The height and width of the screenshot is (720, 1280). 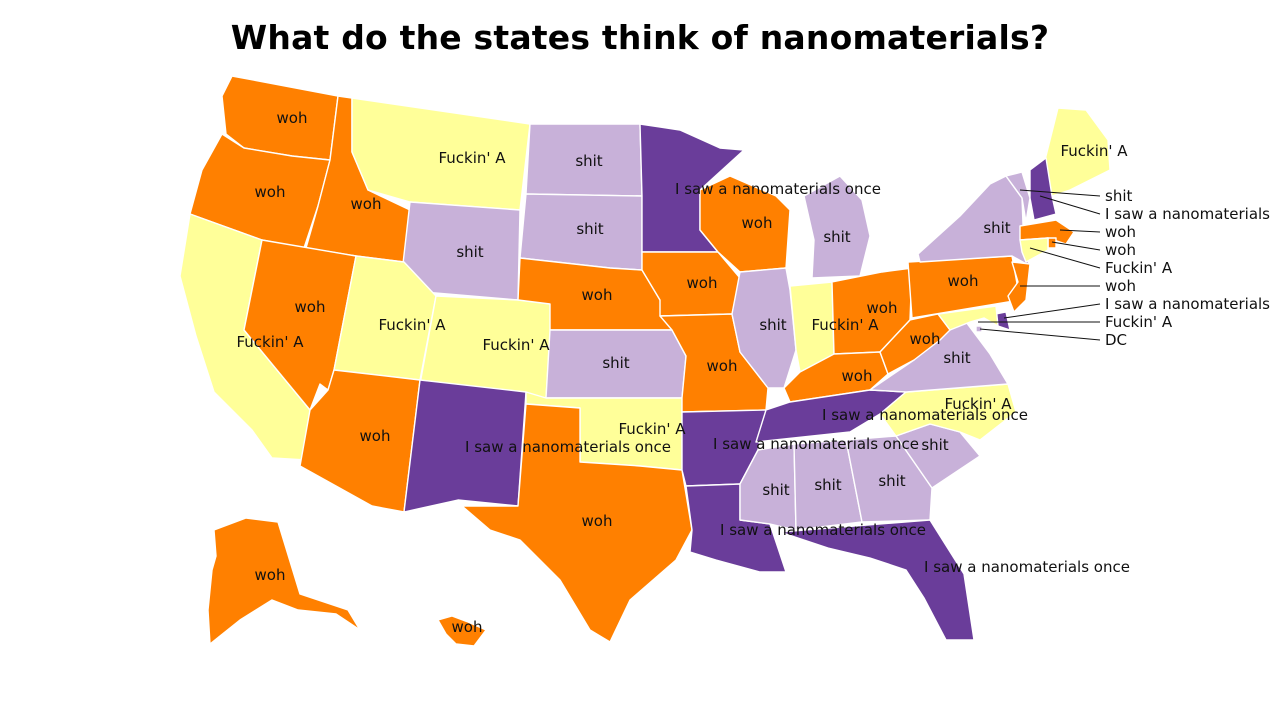 I want to click on state-label-pennsylvania: woh, so click(x=963, y=281).